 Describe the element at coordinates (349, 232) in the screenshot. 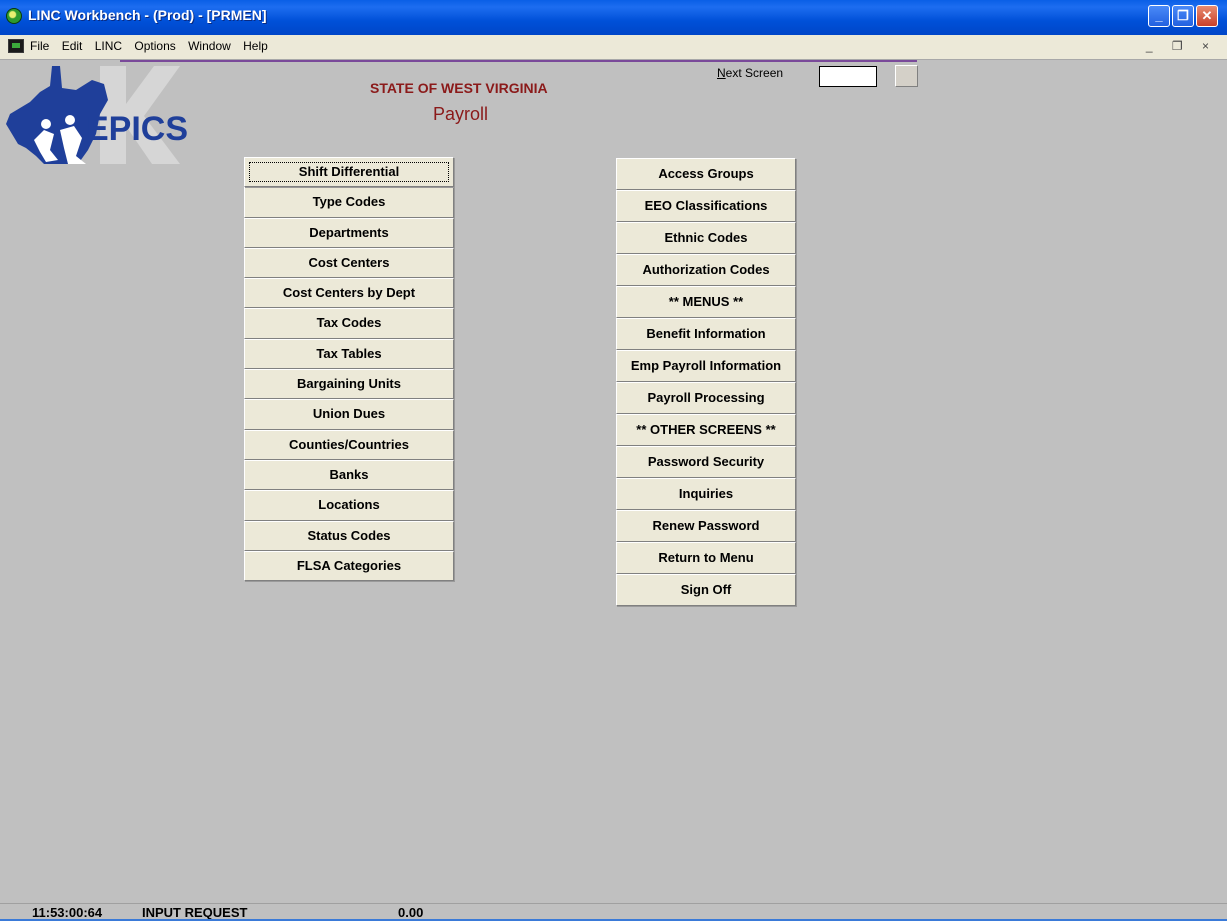

I see `departments-button: Departments` at that location.